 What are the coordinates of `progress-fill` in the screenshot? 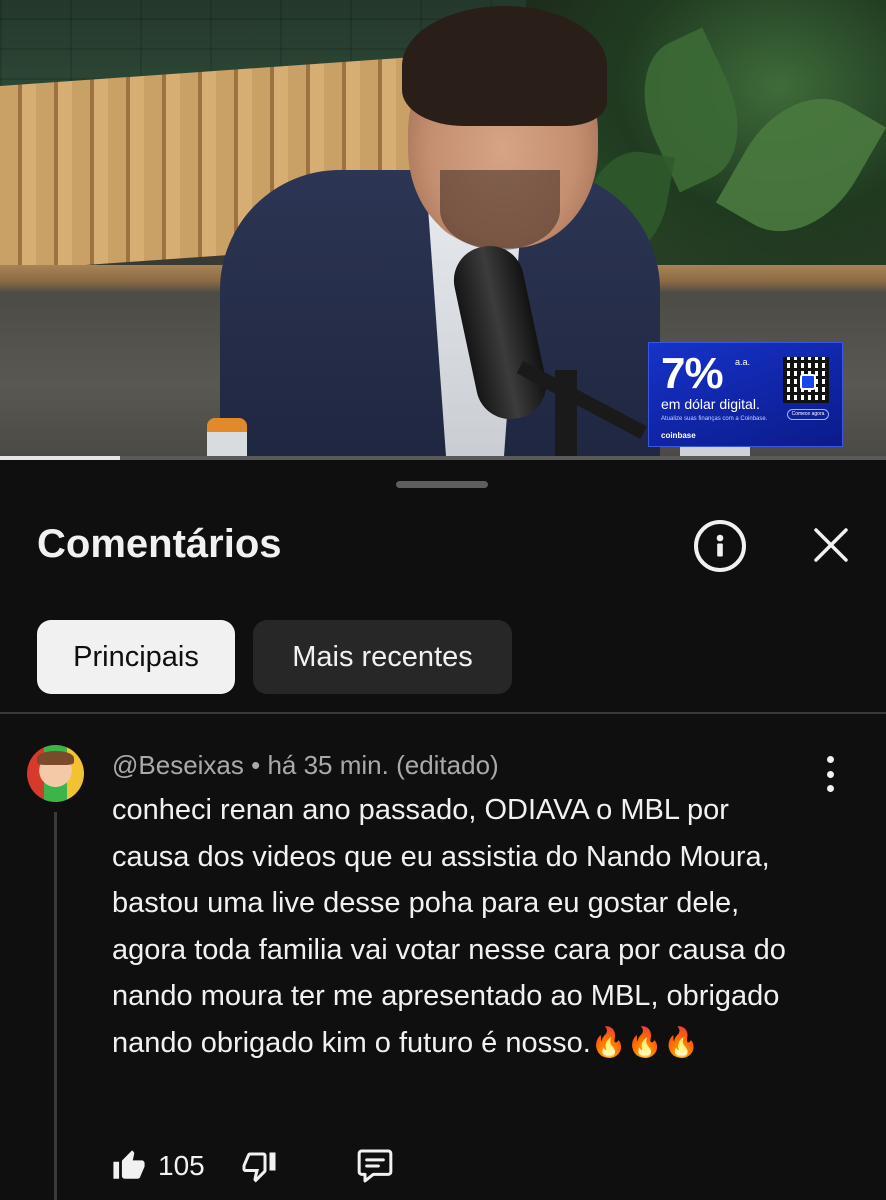 It's located at (60, 458).